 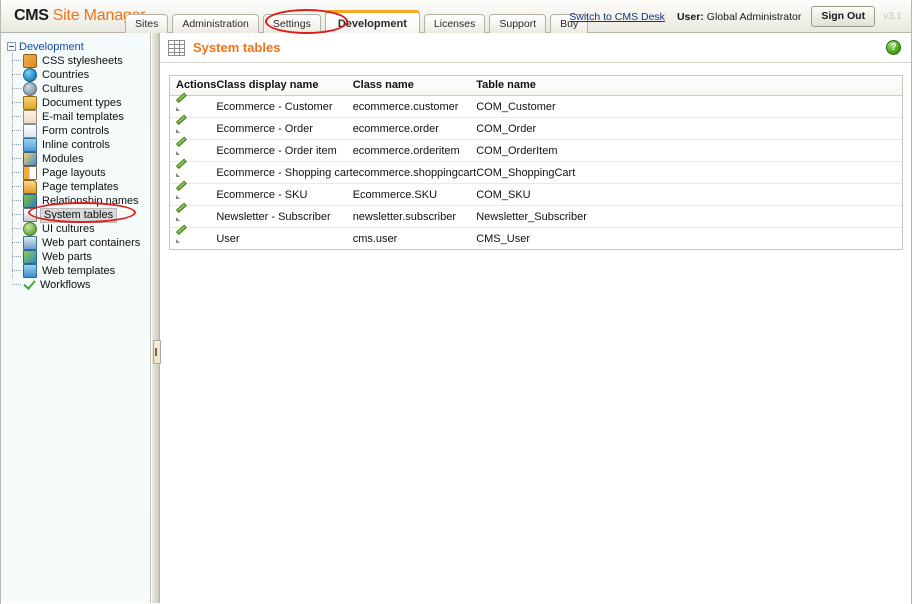 I want to click on sidebar-item-document-types: Document types, so click(x=75, y=102).